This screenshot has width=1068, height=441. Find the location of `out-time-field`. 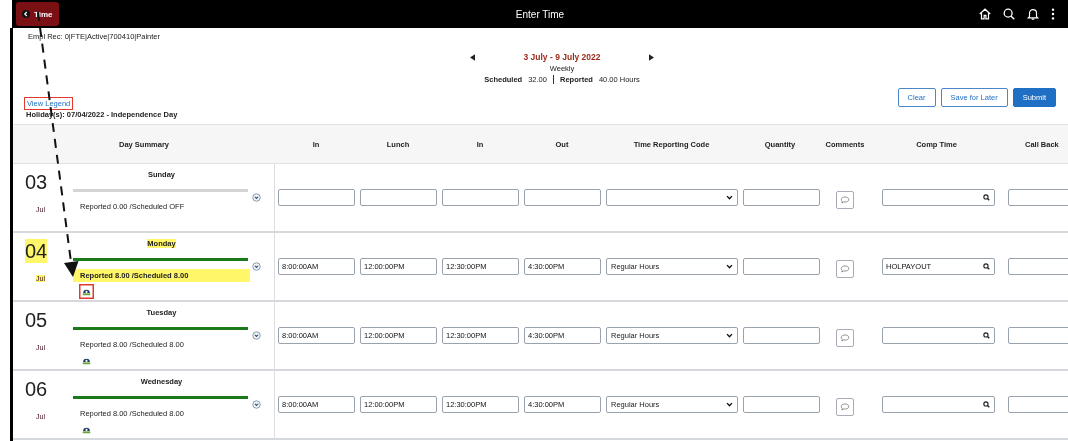

out-time-field is located at coordinates (562, 197).